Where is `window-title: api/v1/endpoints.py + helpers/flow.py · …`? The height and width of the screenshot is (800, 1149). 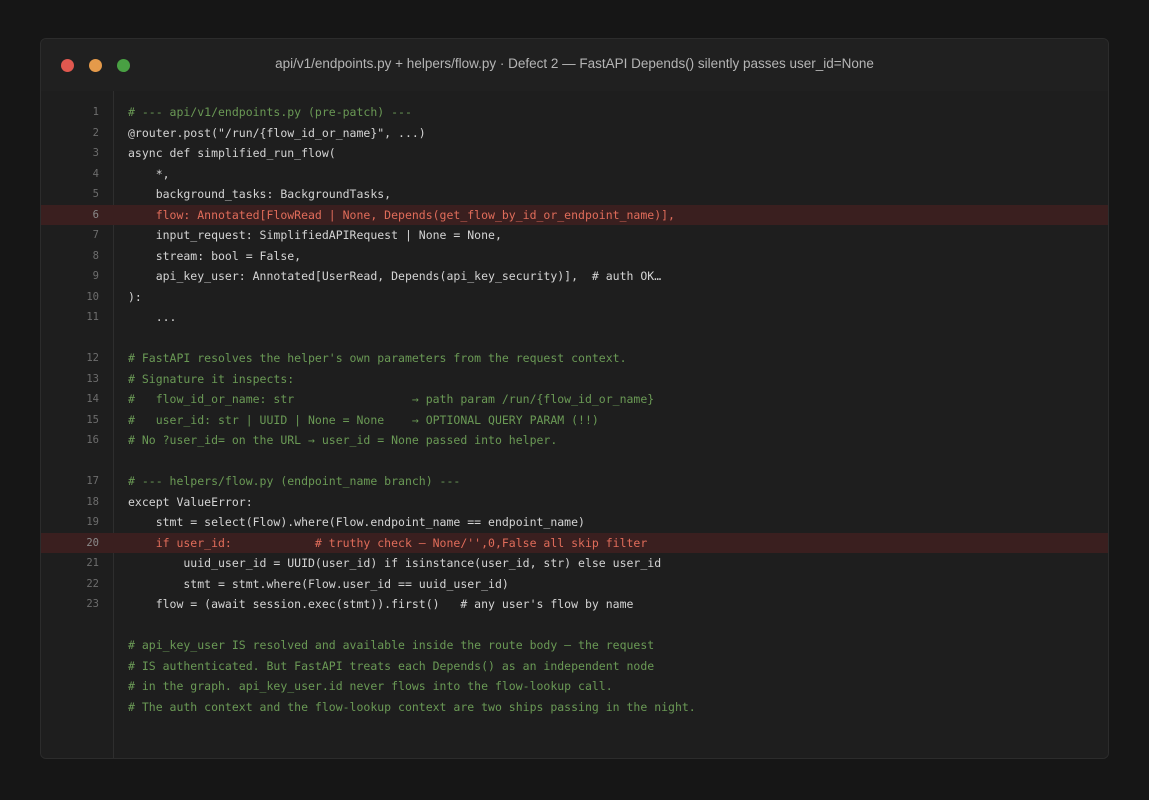
window-title: api/v1/endpoints.py + helpers/flow.py · … is located at coordinates (574, 63).